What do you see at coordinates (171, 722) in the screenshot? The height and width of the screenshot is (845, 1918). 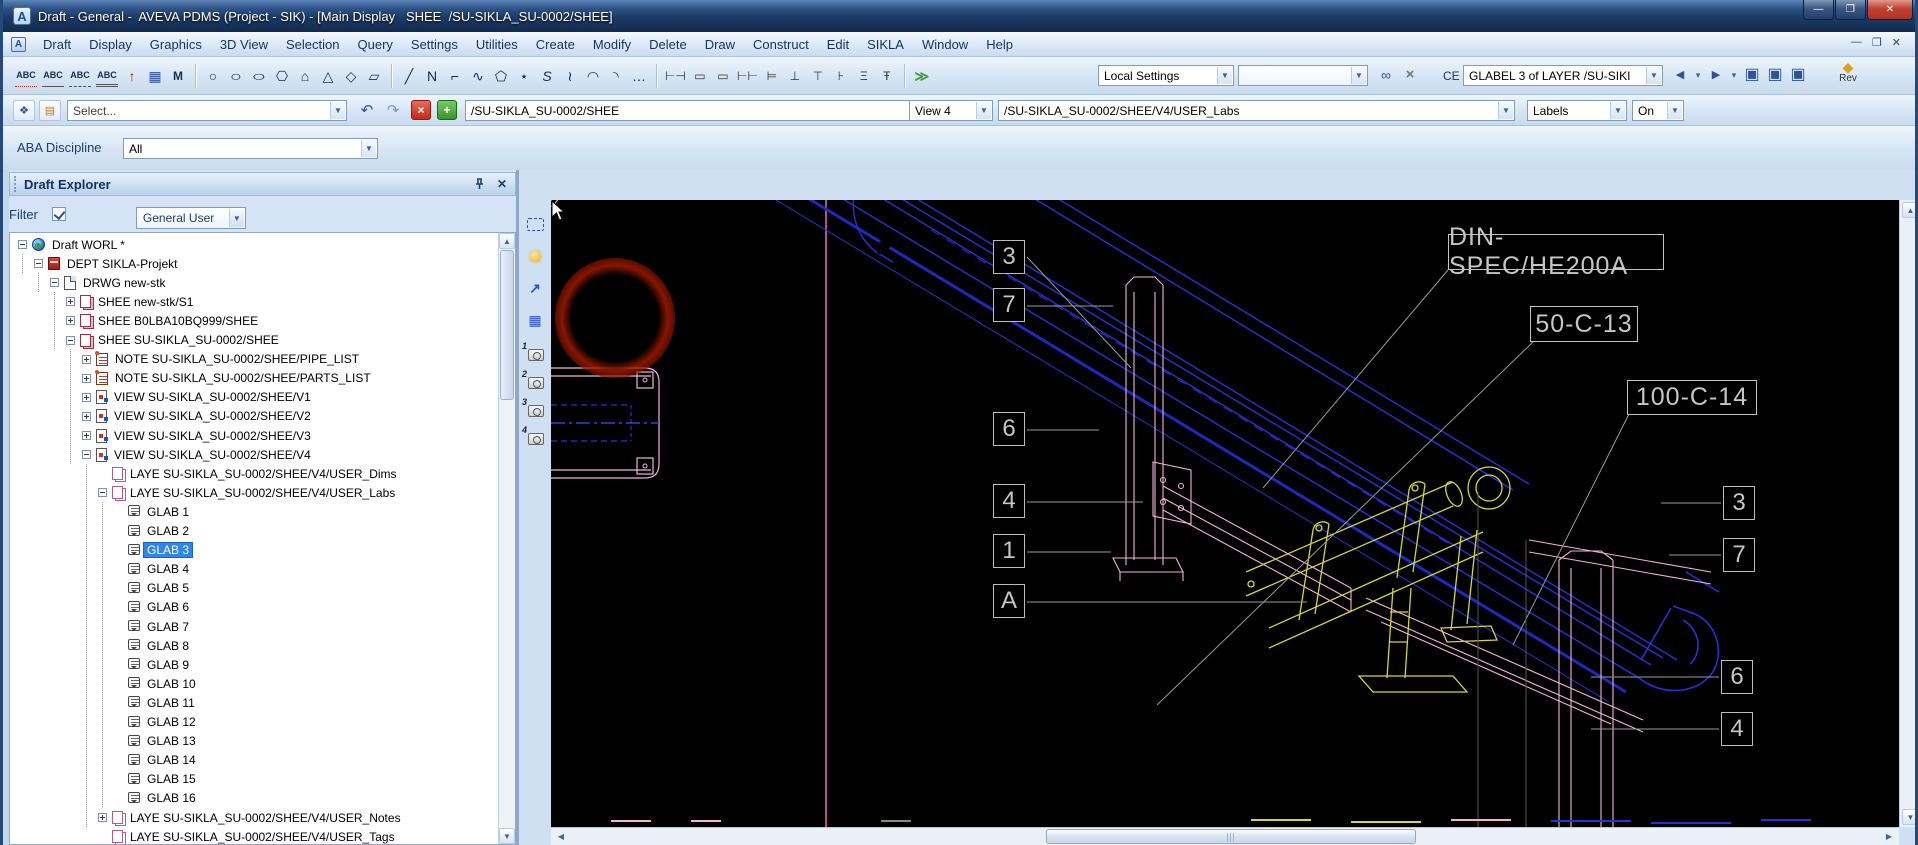 I see `tree-item-label: GLAB 12` at bounding box center [171, 722].